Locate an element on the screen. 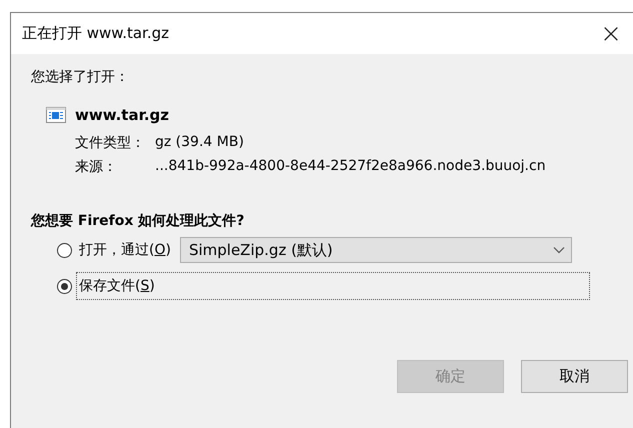 Image resolution: width=633 pixels, height=428 pixels. detail-label: 文件类型： is located at coordinates (110, 143).